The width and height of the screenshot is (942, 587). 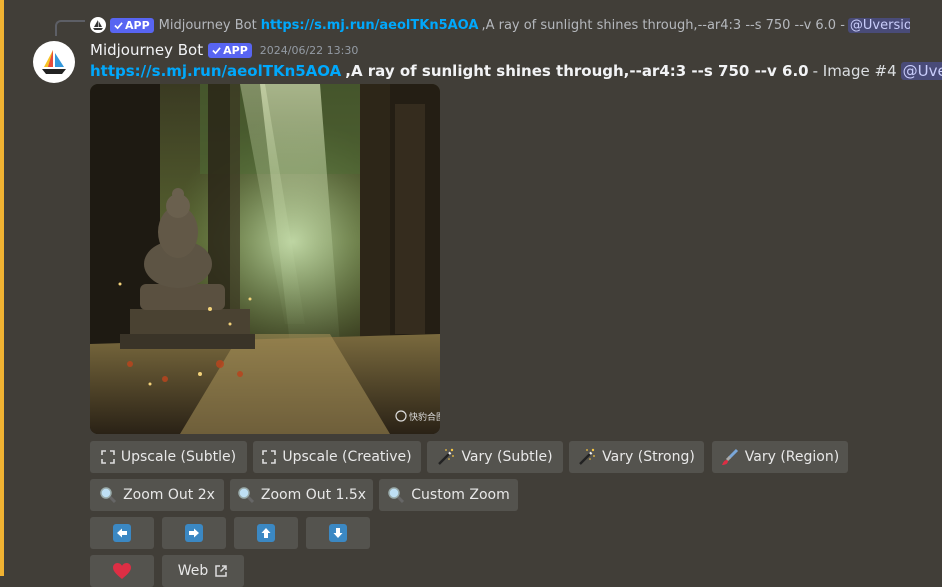 I want to click on pan-right-button, so click(x=194, y=533).